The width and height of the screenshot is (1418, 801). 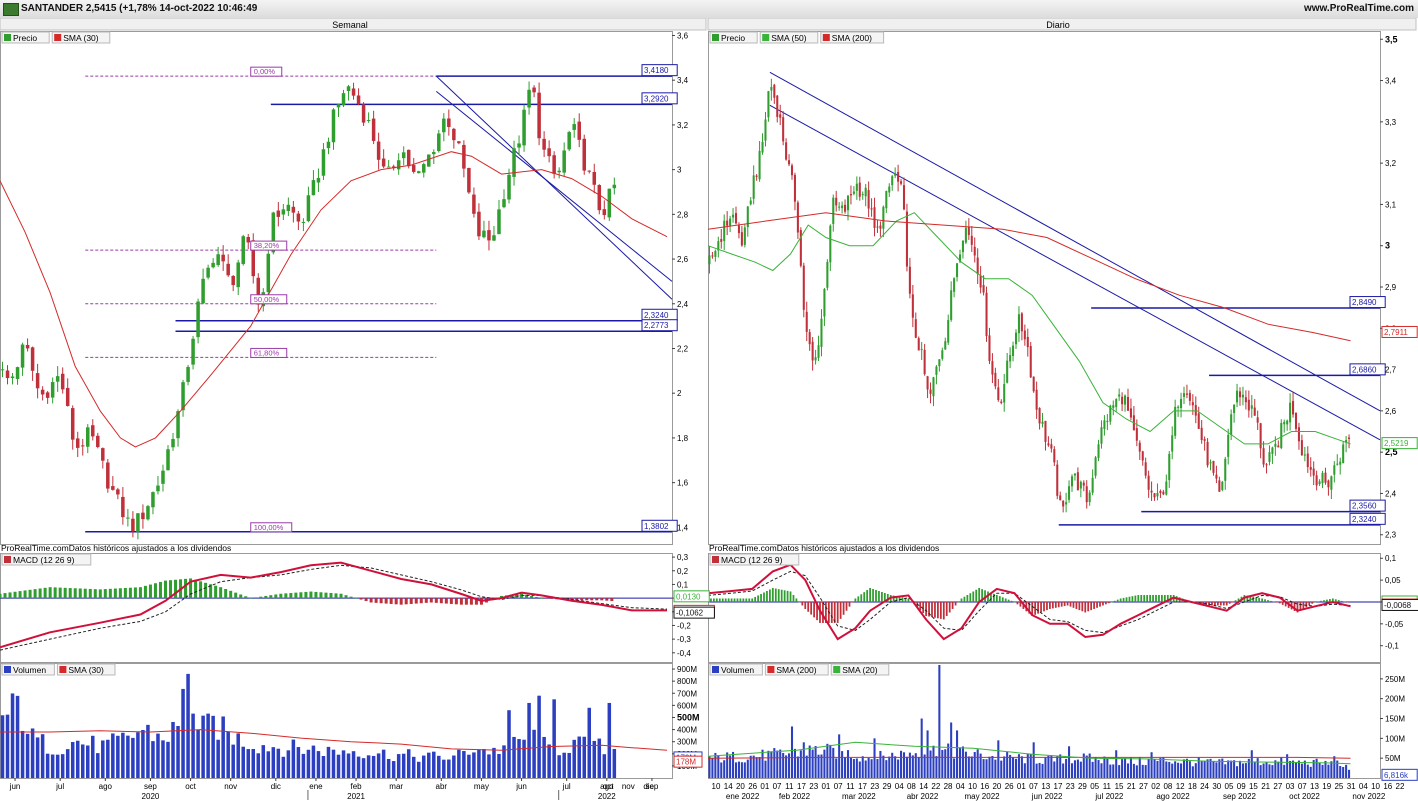 I want to click on weekly-volume-axis-tick-label: 300M, so click(x=687, y=742).